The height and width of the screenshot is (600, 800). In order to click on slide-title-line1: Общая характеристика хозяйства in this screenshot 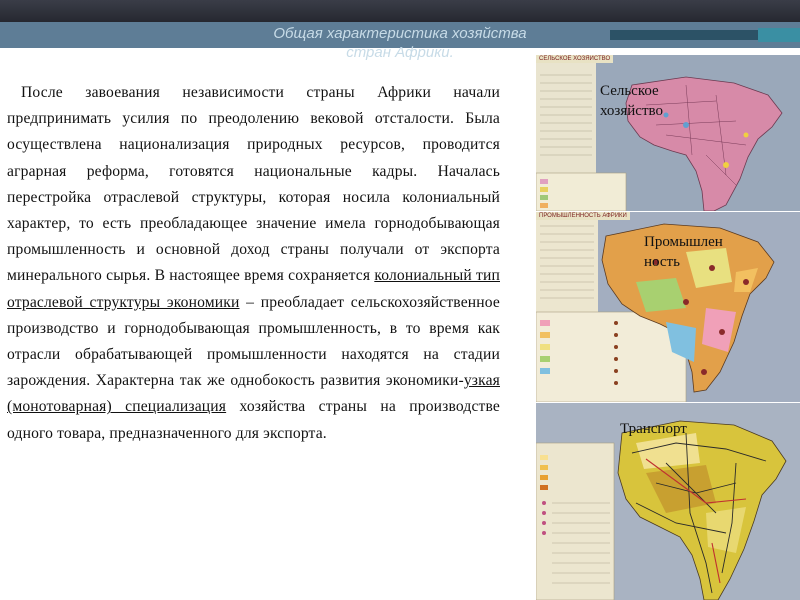, I will do `click(400, 33)`.